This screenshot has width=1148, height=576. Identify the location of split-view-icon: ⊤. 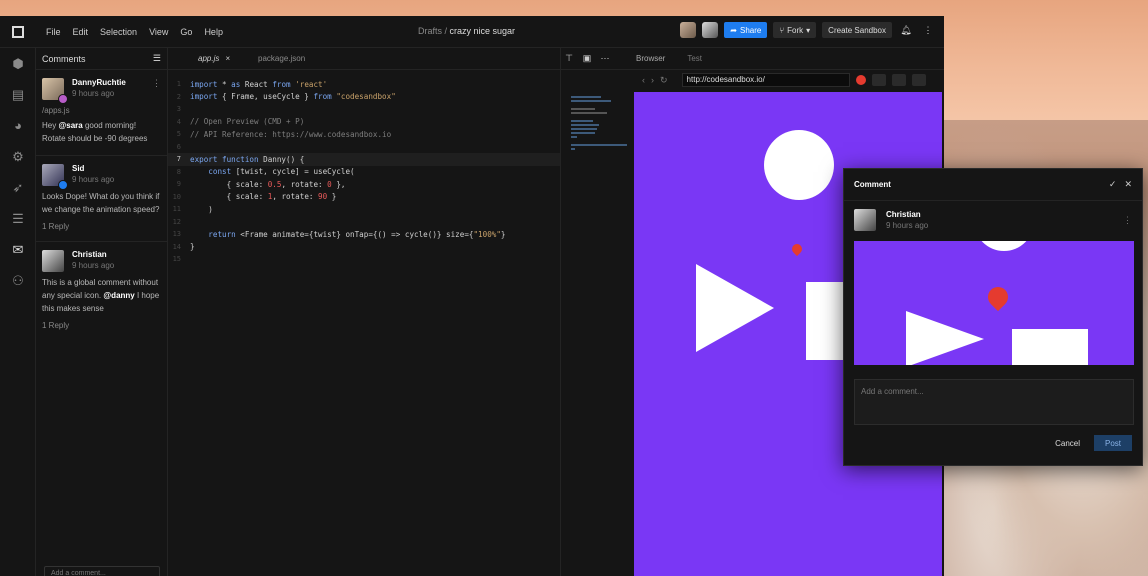
(569, 58).